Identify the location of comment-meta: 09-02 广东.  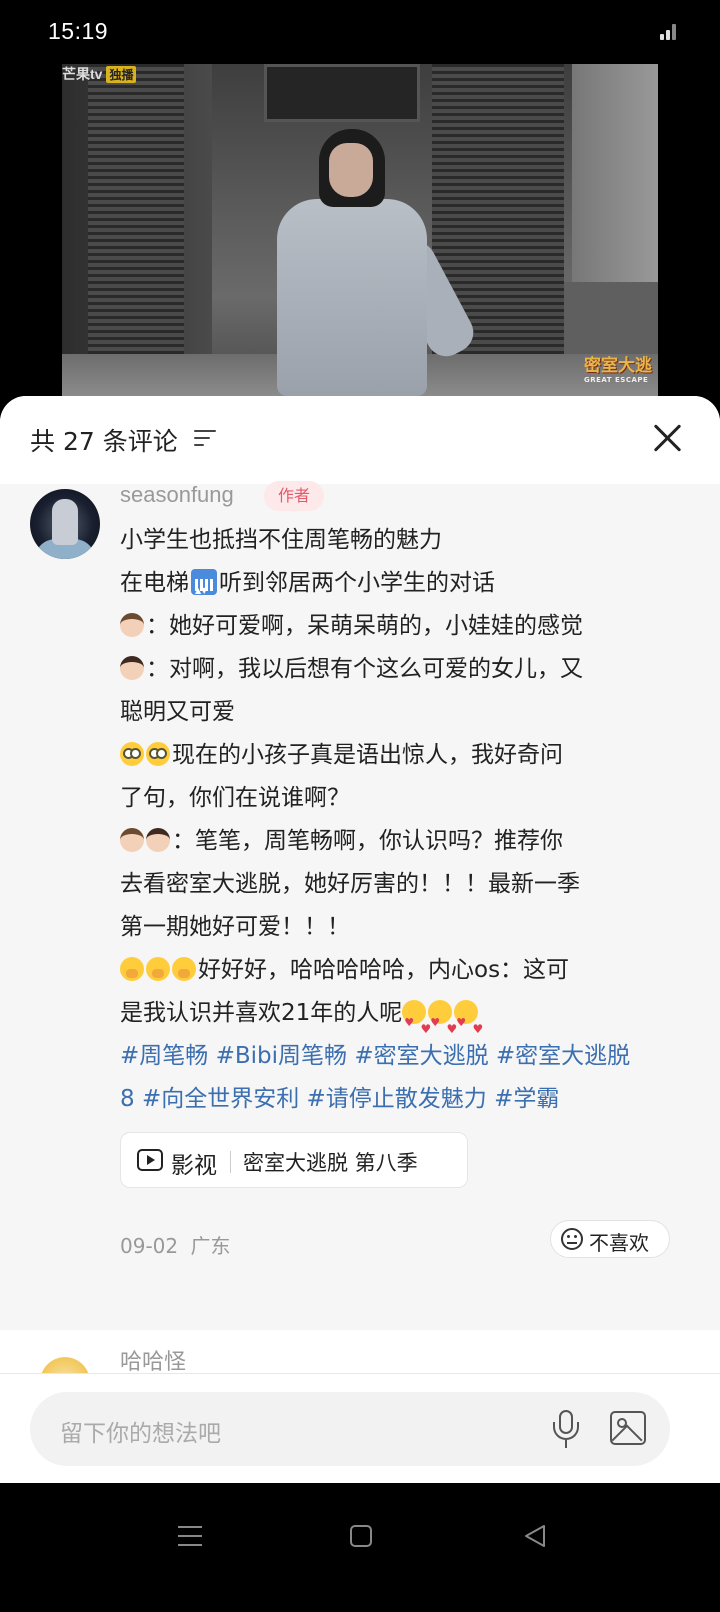
(175, 1244).